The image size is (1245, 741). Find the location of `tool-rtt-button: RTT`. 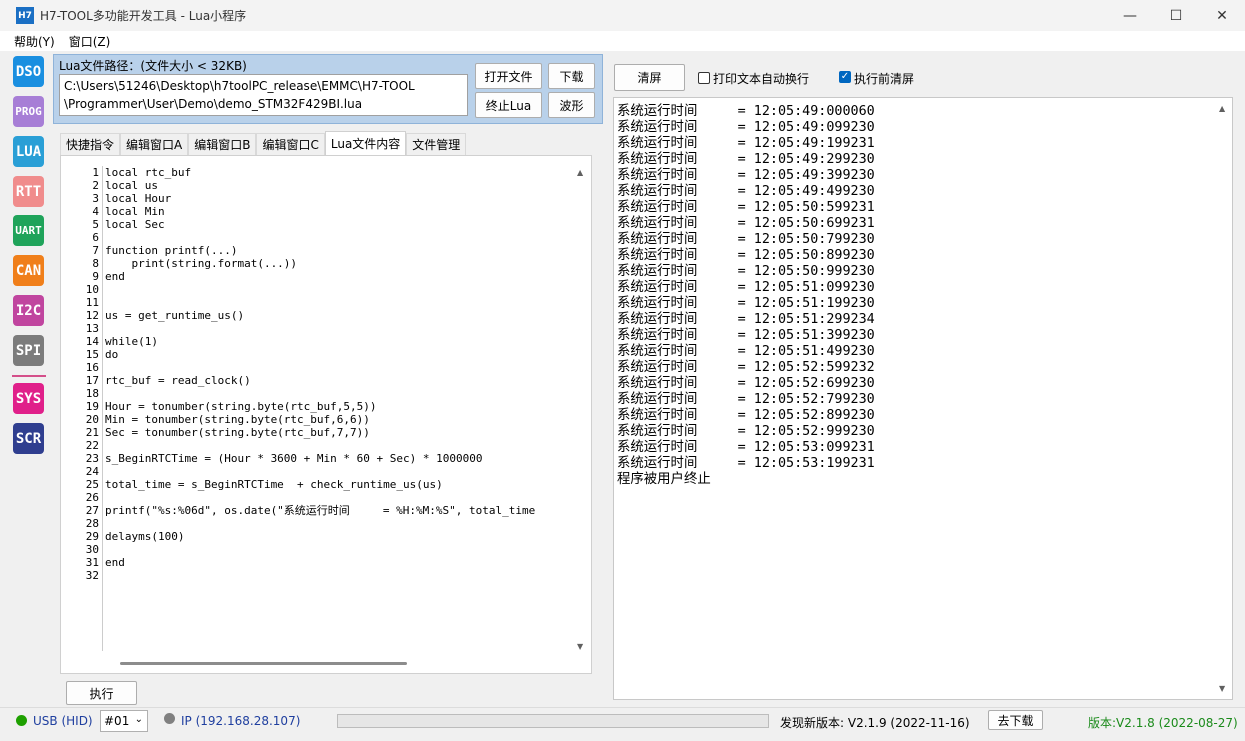

tool-rtt-button: RTT is located at coordinates (28, 191).